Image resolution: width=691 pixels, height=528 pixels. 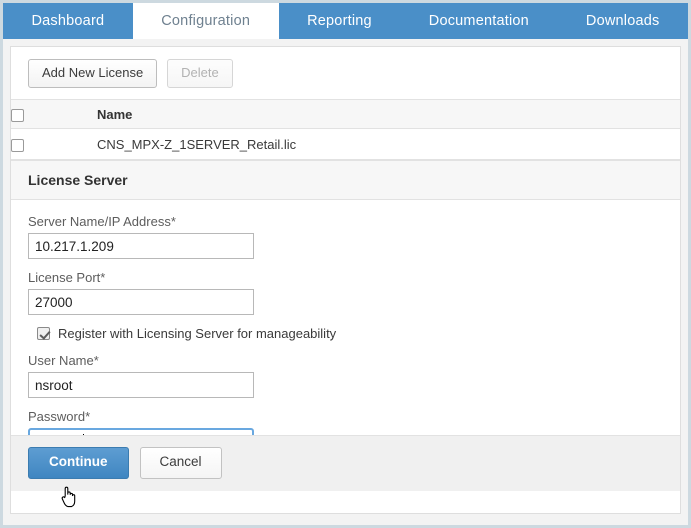 I want to click on license-server-section-title: License Server, so click(x=345, y=180).